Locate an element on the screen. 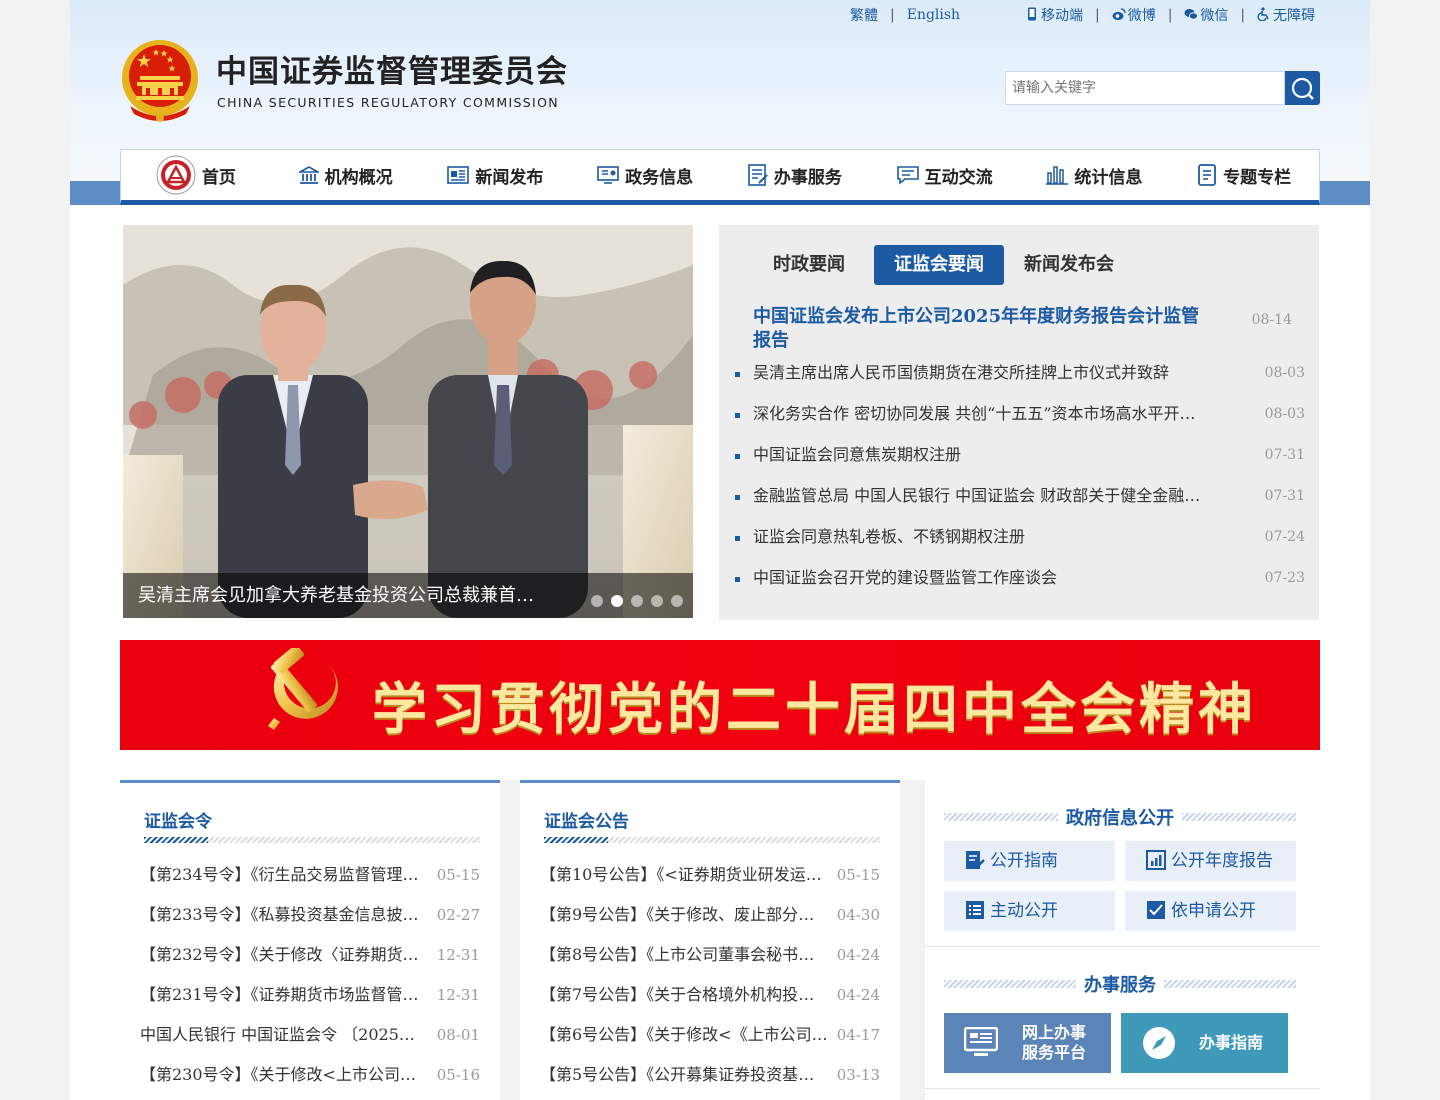 This screenshot has width=1440, height=1100. site-title: 中国证券监督管理委员会 is located at coordinates (392, 68).